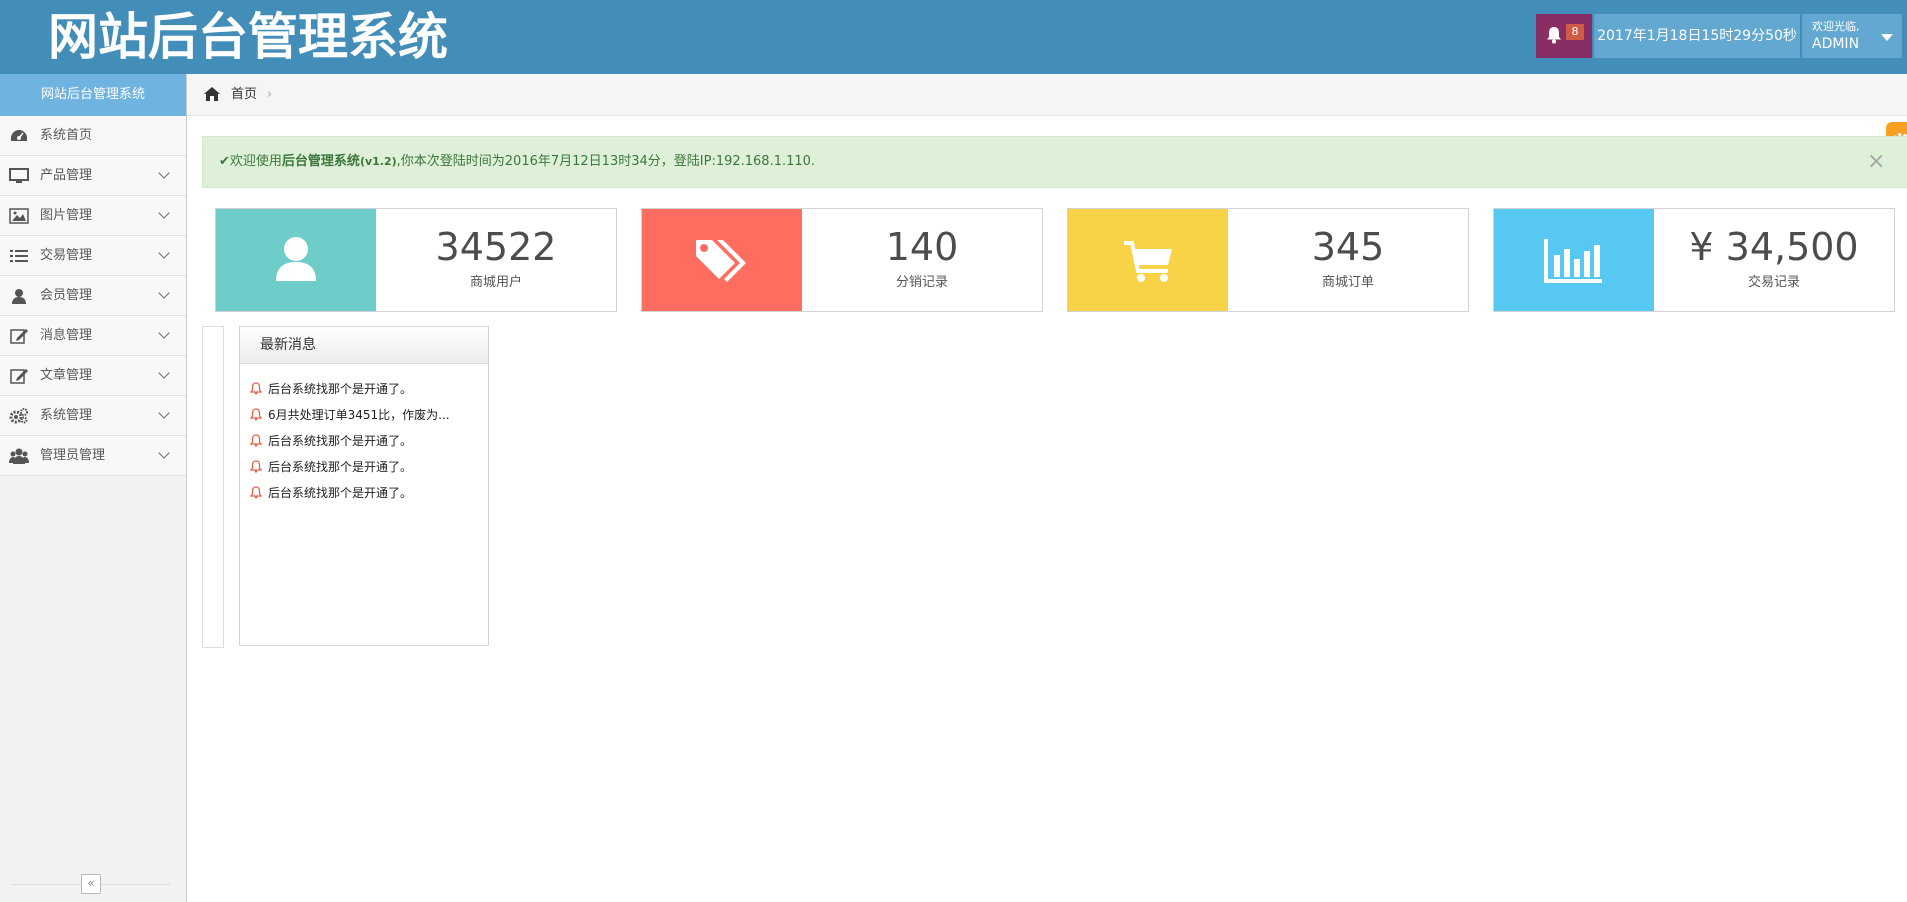 The width and height of the screenshot is (1907, 902). What do you see at coordinates (255, 161) in the screenshot?
I see `alert-prefix: 欢迎使用` at bounding box center [255, 161].